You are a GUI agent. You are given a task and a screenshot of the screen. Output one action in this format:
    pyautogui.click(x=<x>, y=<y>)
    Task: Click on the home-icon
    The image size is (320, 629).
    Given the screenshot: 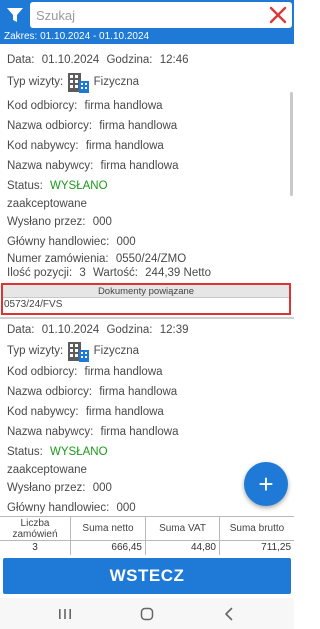 What is the action you would take?
    pyautogui.click(x=147, y=614)
    